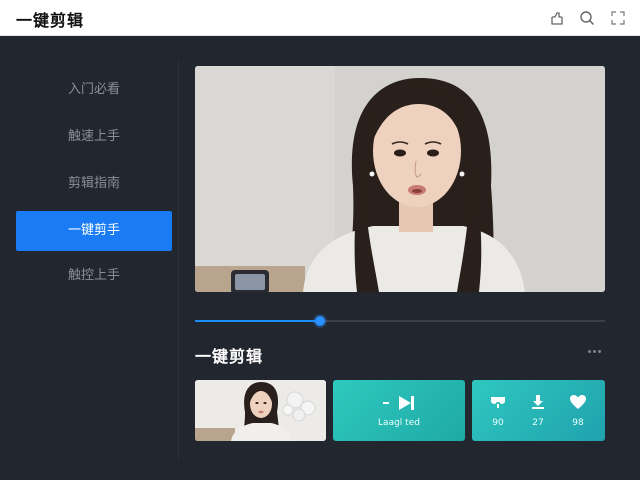  I want to click on stat-value-2: 27, so click(538, 423).